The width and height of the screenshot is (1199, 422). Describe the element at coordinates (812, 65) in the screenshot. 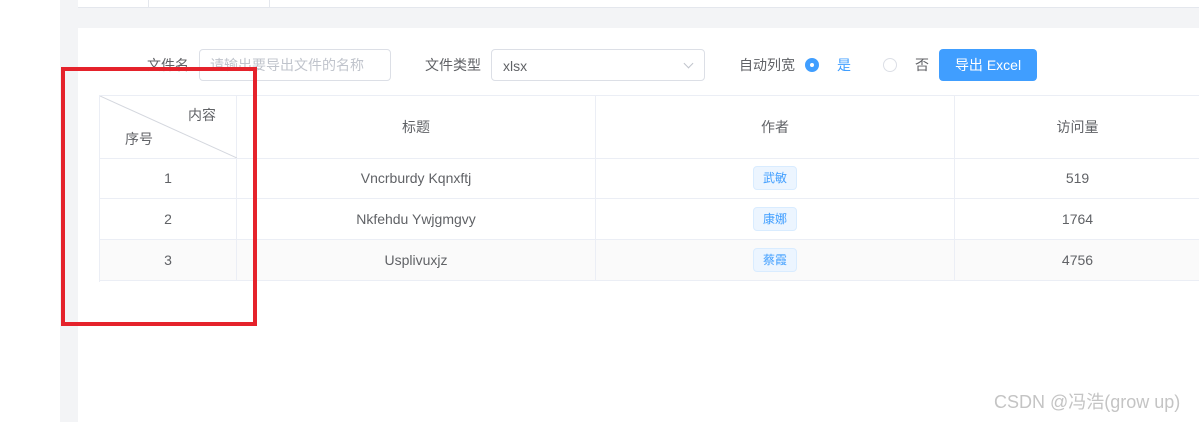

I see `radio-yes` at that location.